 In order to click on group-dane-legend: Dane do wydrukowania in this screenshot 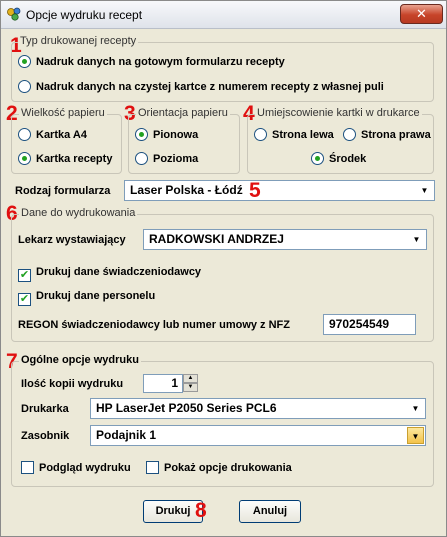, I will do `click(78, 213)`.